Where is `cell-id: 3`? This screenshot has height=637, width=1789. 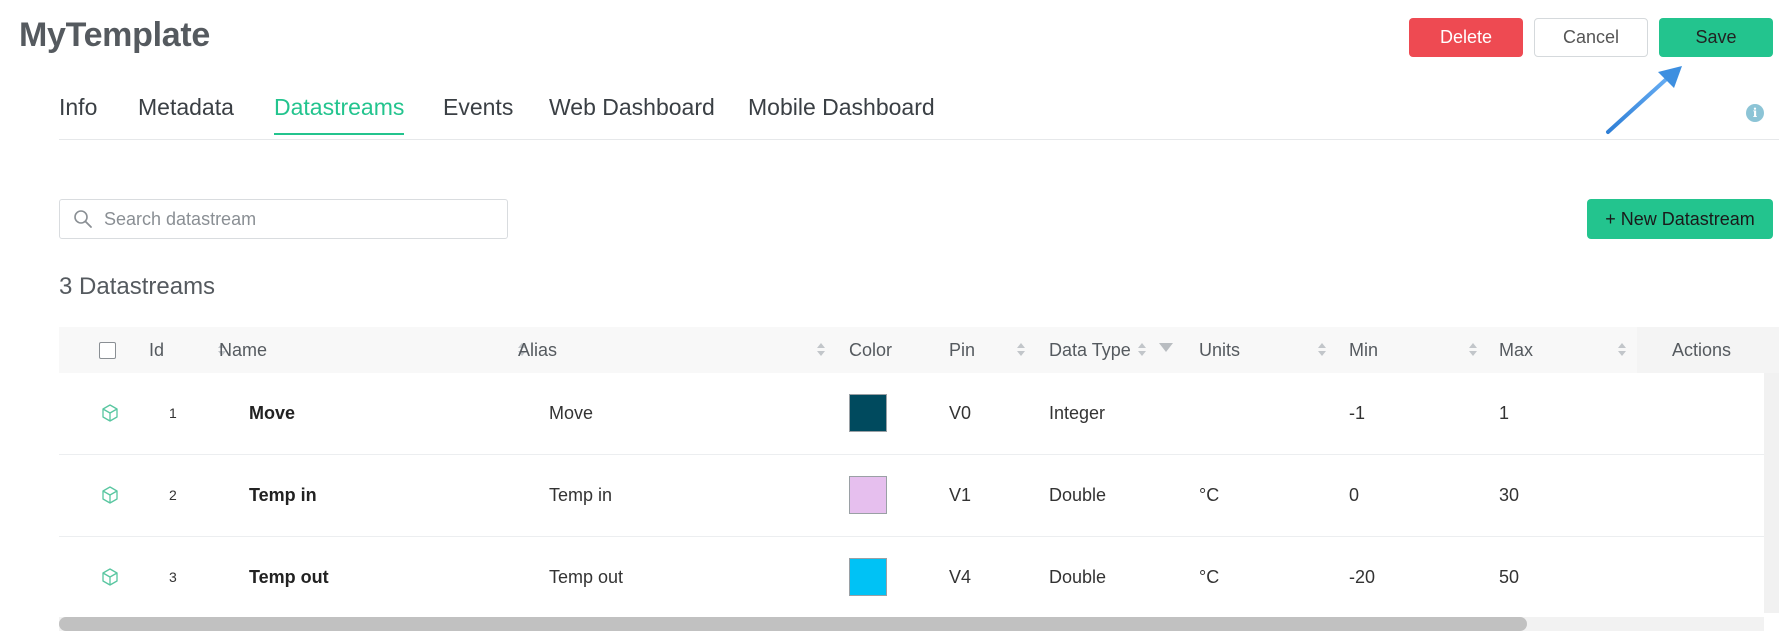
cell-id: 3 is located at coordinates (173, 577).